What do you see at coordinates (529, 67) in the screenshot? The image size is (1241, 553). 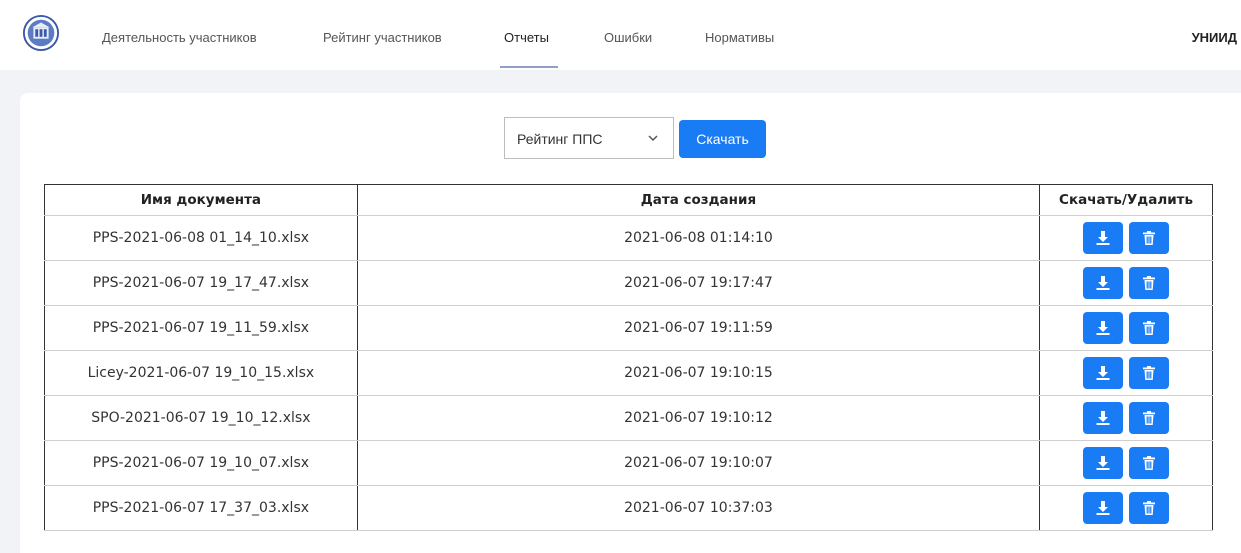 I see `active-tab-indicator` at bounding box center [529, 67].